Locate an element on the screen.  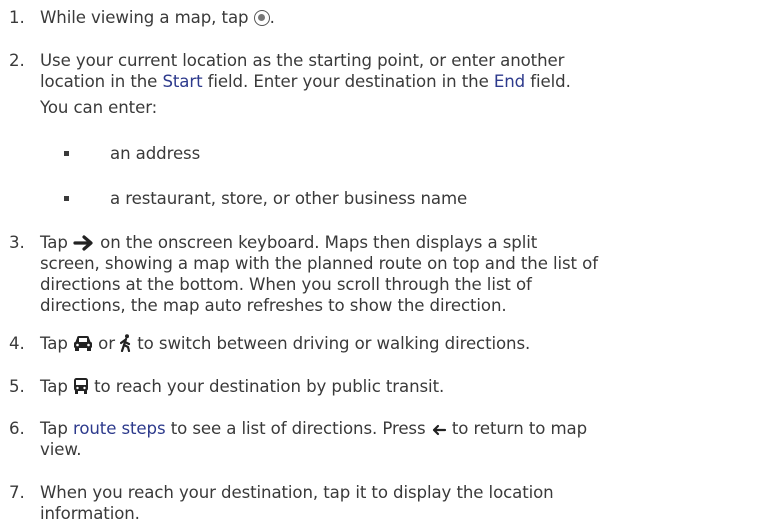
step-2-subtext: You can enter: is located at coordinates (99, 107).